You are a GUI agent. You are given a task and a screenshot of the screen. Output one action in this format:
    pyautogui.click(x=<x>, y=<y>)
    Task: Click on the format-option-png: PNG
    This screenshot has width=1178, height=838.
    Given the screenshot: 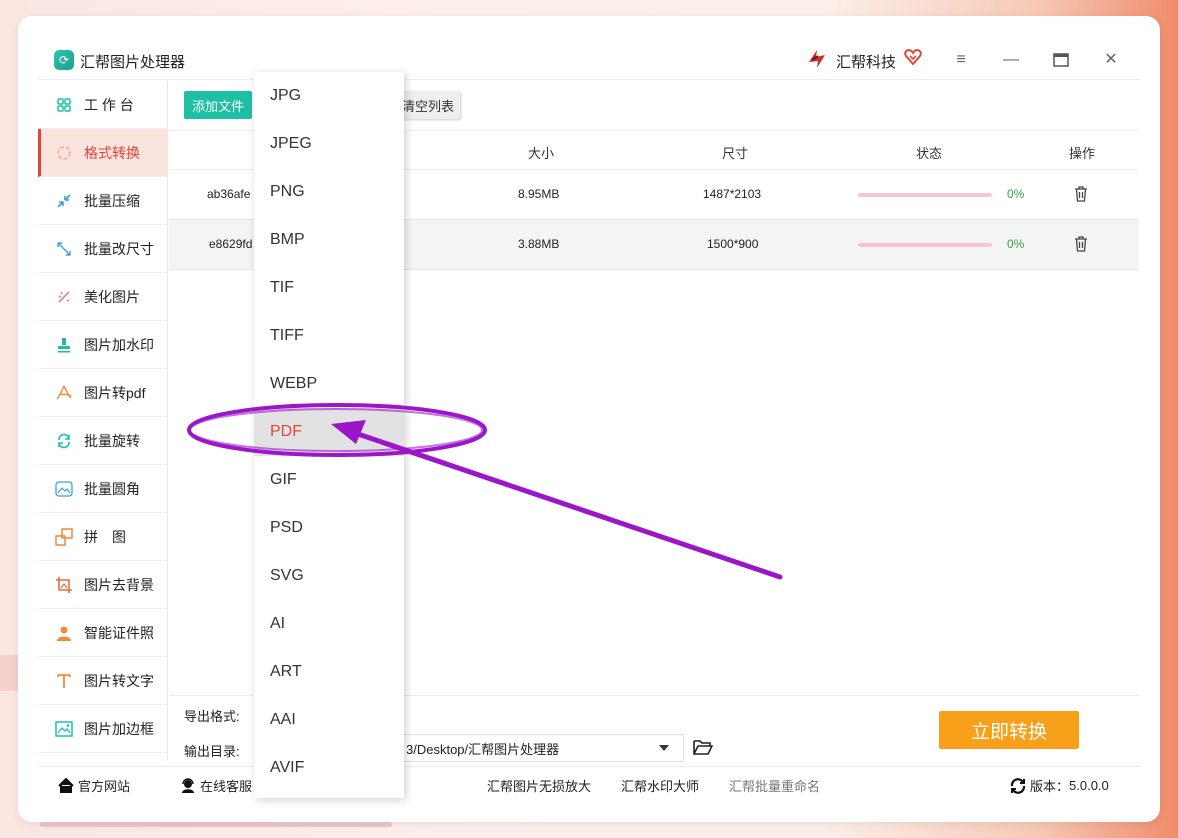 What is the action you would take?
    pyautogui.click(x=329, y=192)
    